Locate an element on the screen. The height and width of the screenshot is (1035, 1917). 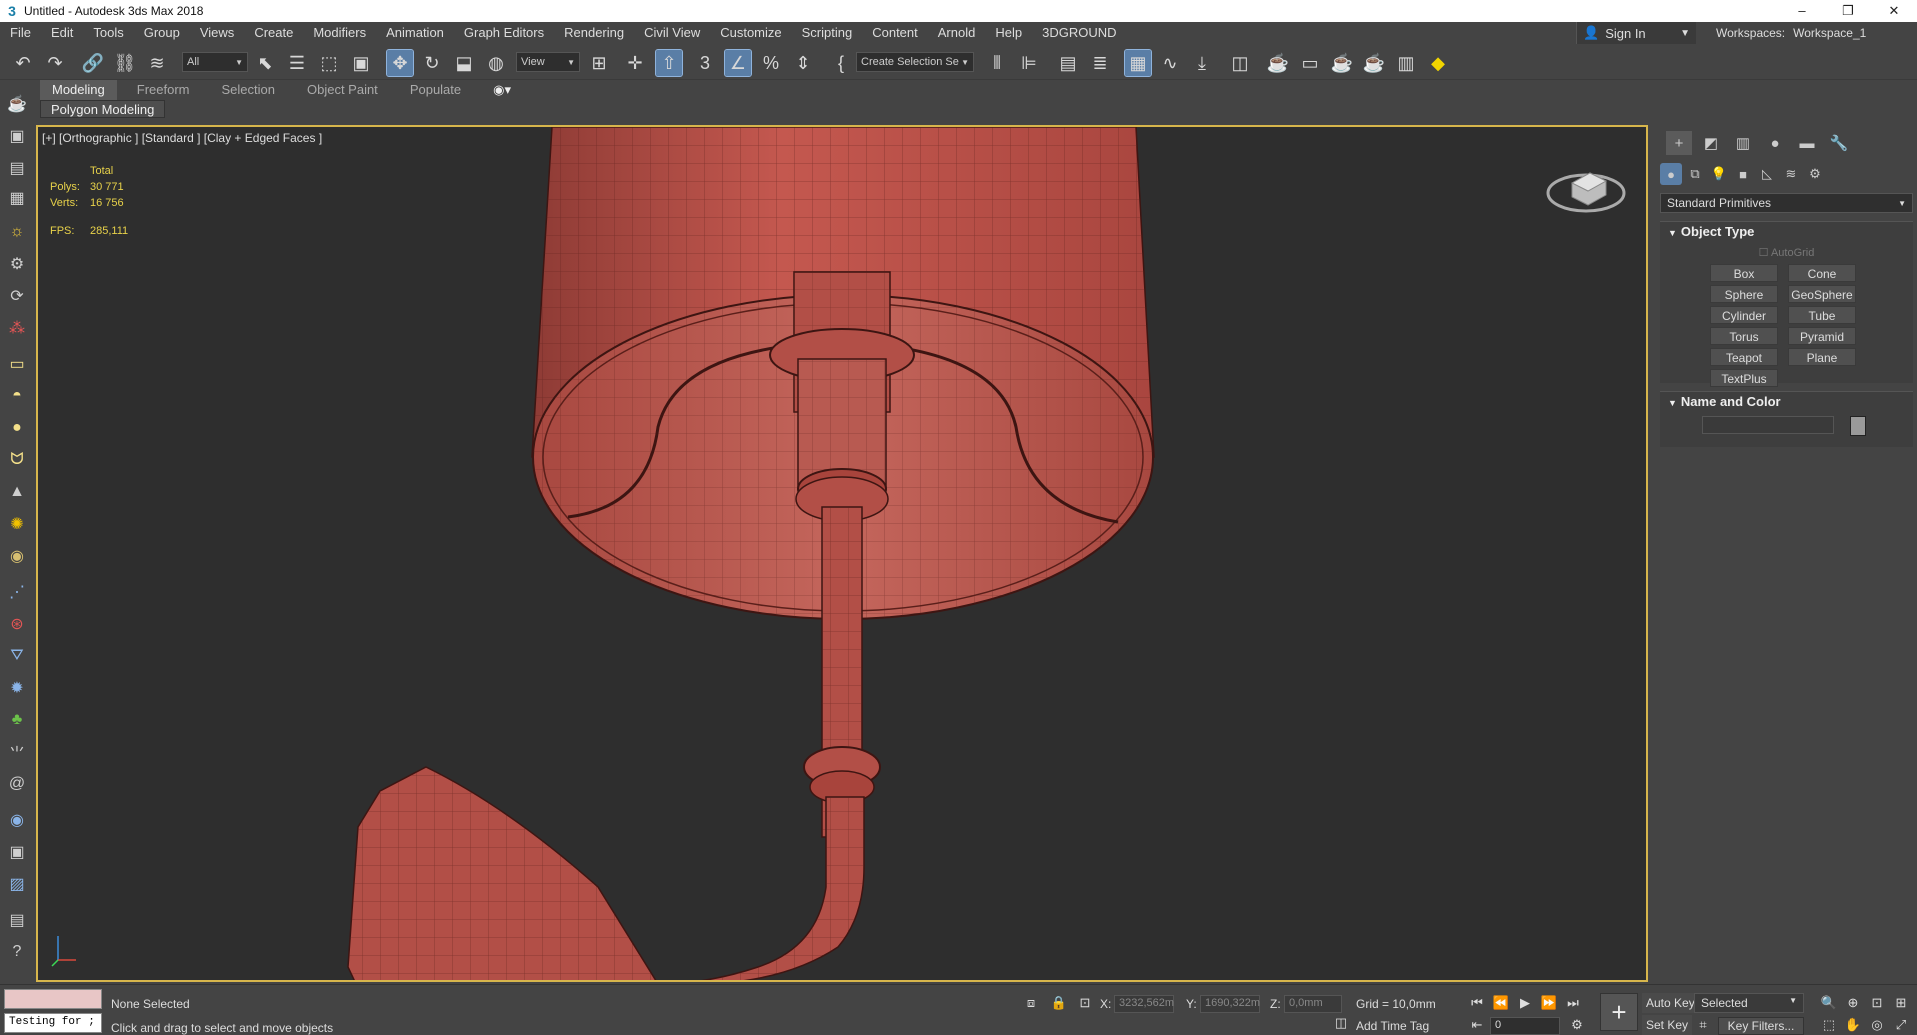
geosphere-button: GeoSphere is located at coordinates (1822, 294).